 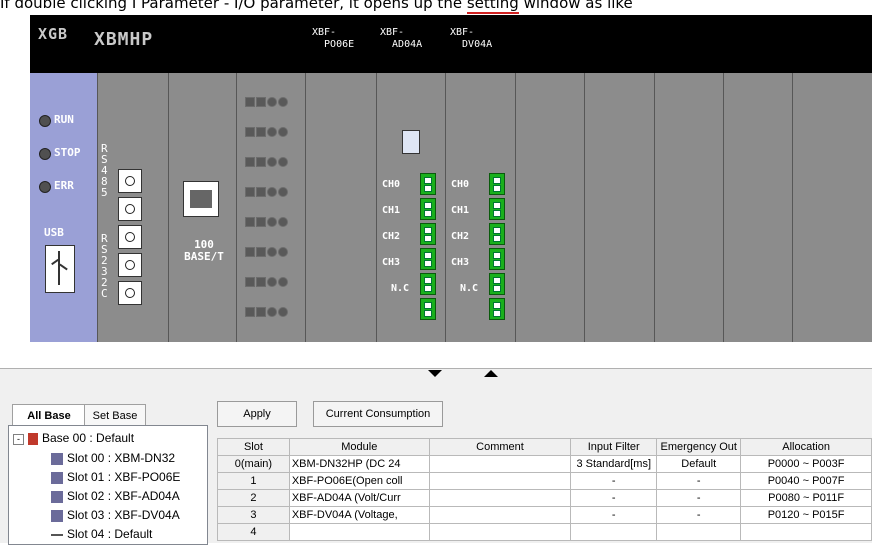 What do you see at coordinates (359, 515) in the screenshot?
I see `cell-module: XBF-DV04A (Voltage,` at bounding box center [359, 515].